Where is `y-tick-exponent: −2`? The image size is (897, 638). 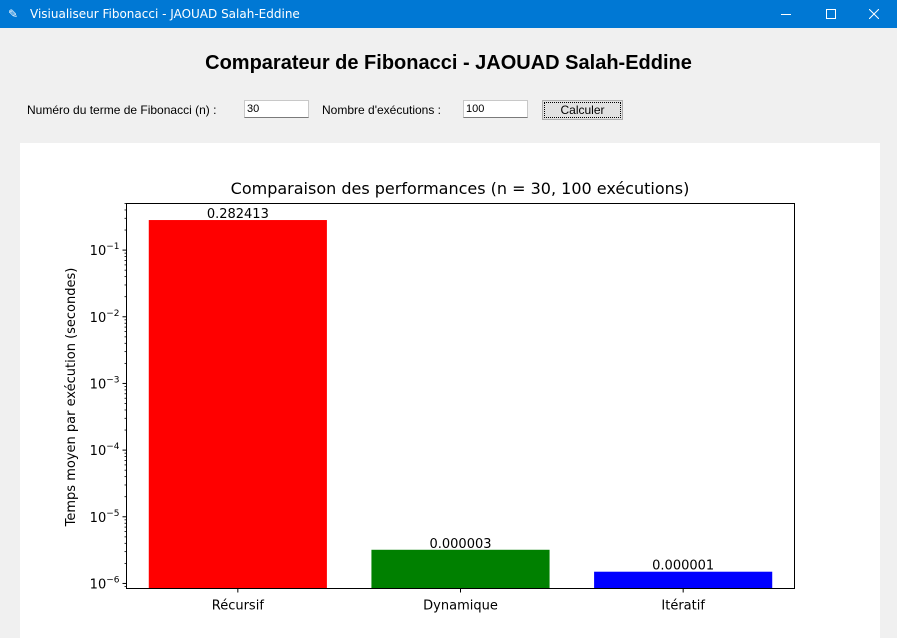 y-tick-exponent: −2 is located at coordinates (112, 314).